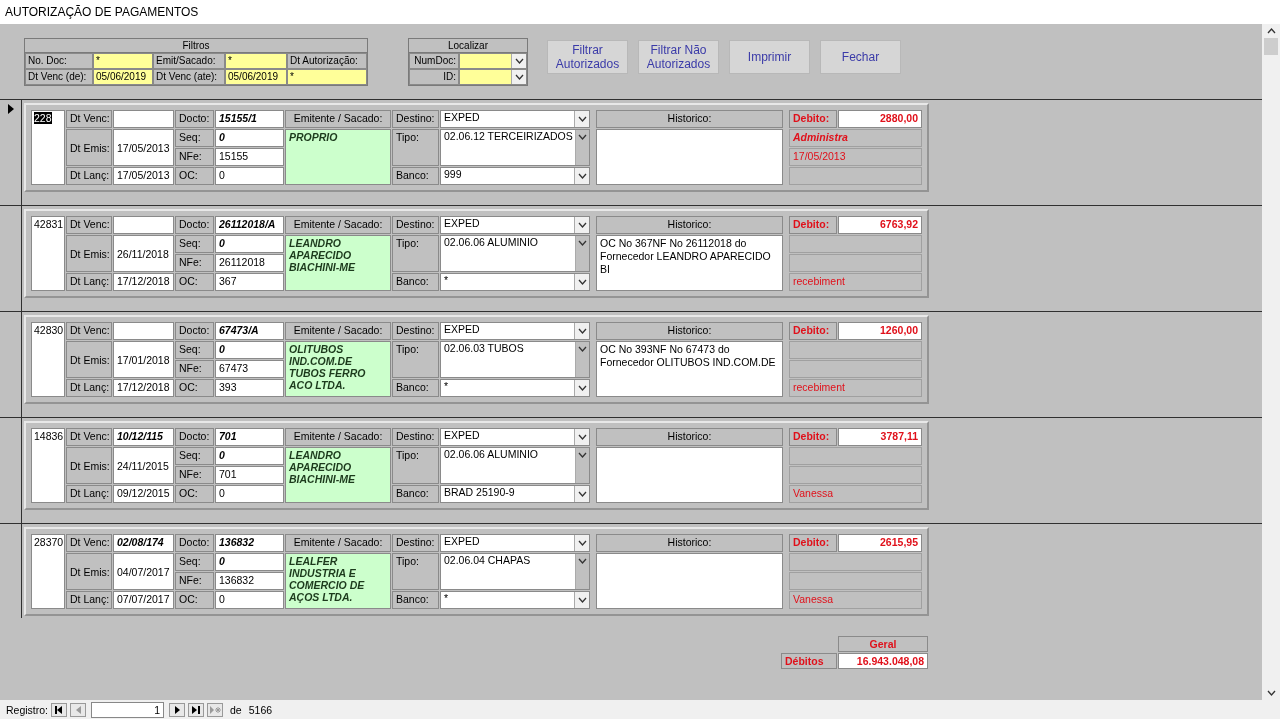  I want to click on input-field: 3787,11, so click(880, 437).